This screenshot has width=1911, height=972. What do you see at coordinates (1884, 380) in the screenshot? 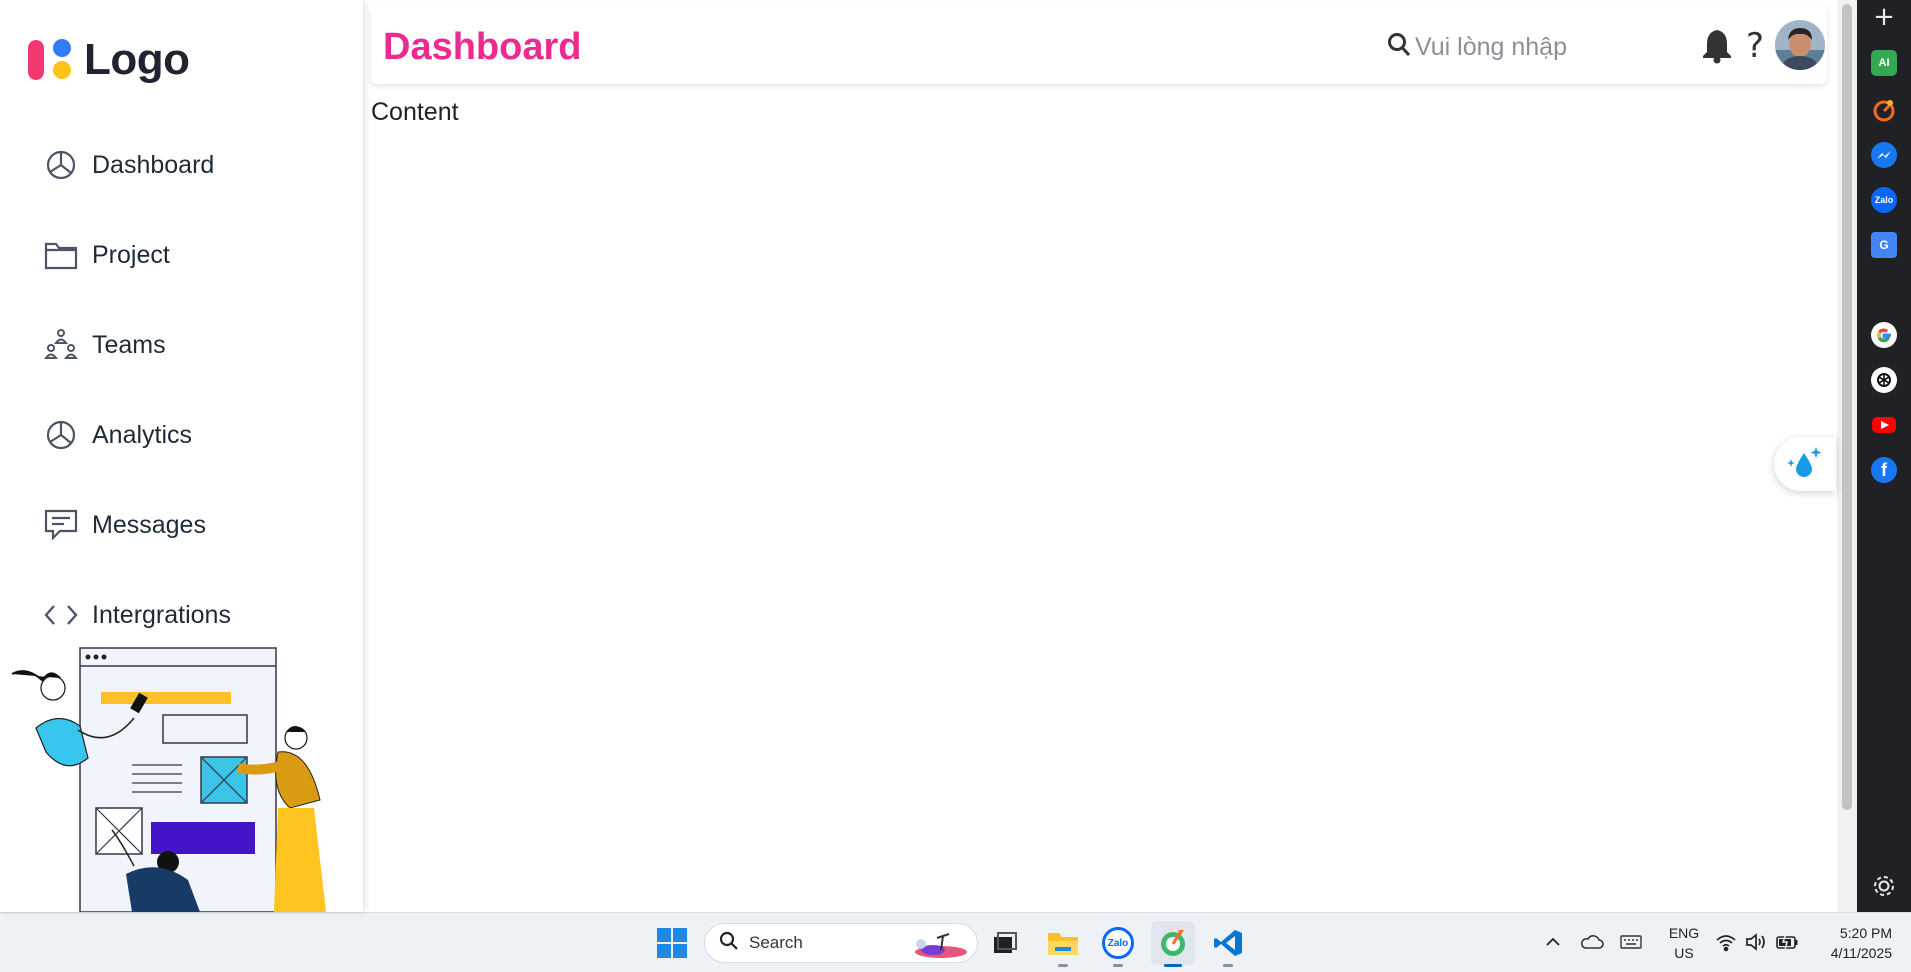
I see `chatgpt-icon` at bounding box center [1884, 380].